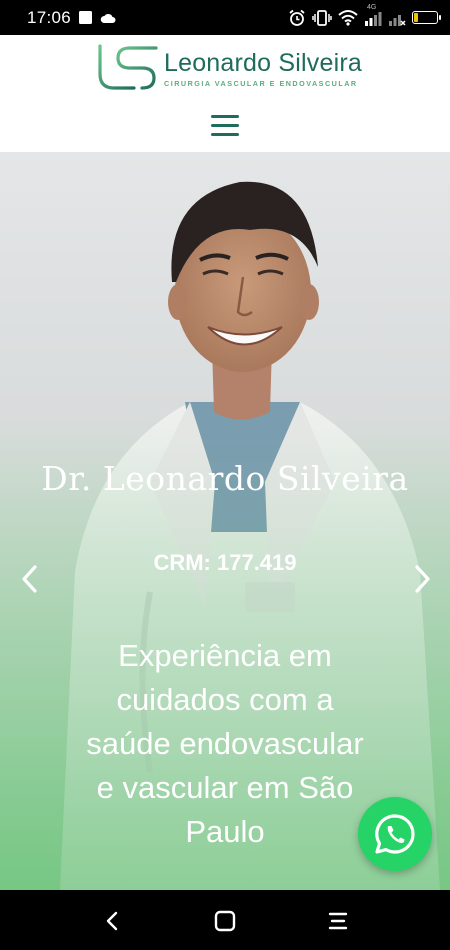 The height and width of the screenshot is (950, 450). Describe the element at coordinates (128, 67) in the screenshot. I see `logo-mark-icon` at that location.